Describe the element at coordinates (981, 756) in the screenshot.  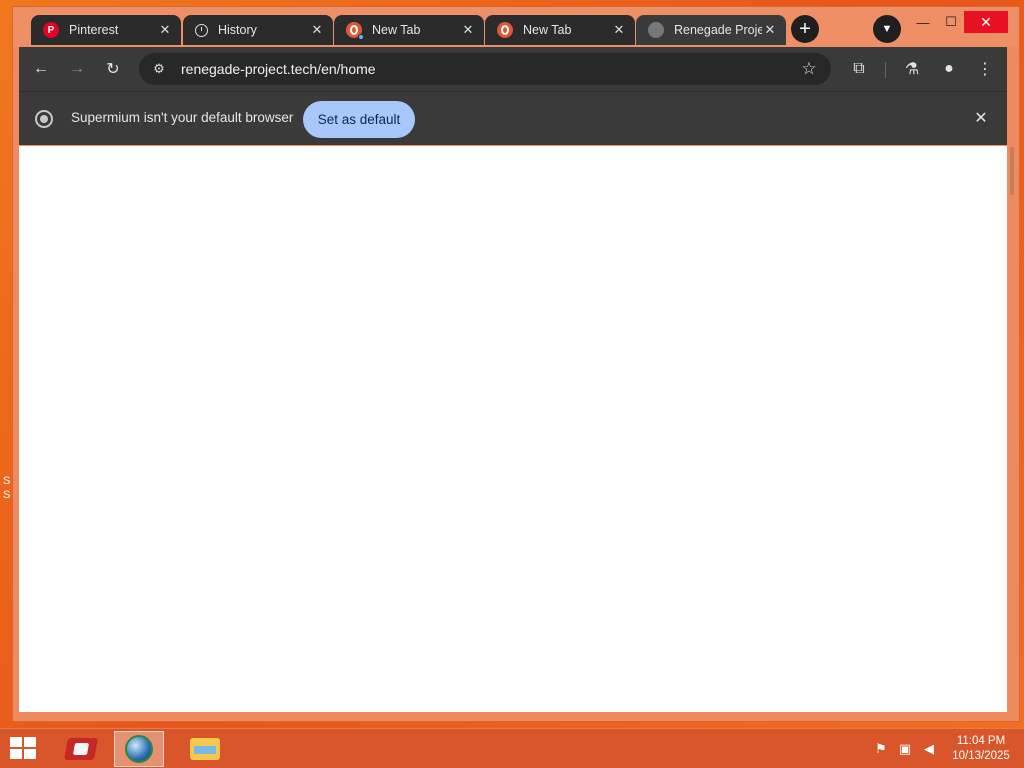
I see `clock-date: 10/13/2025` at that location.